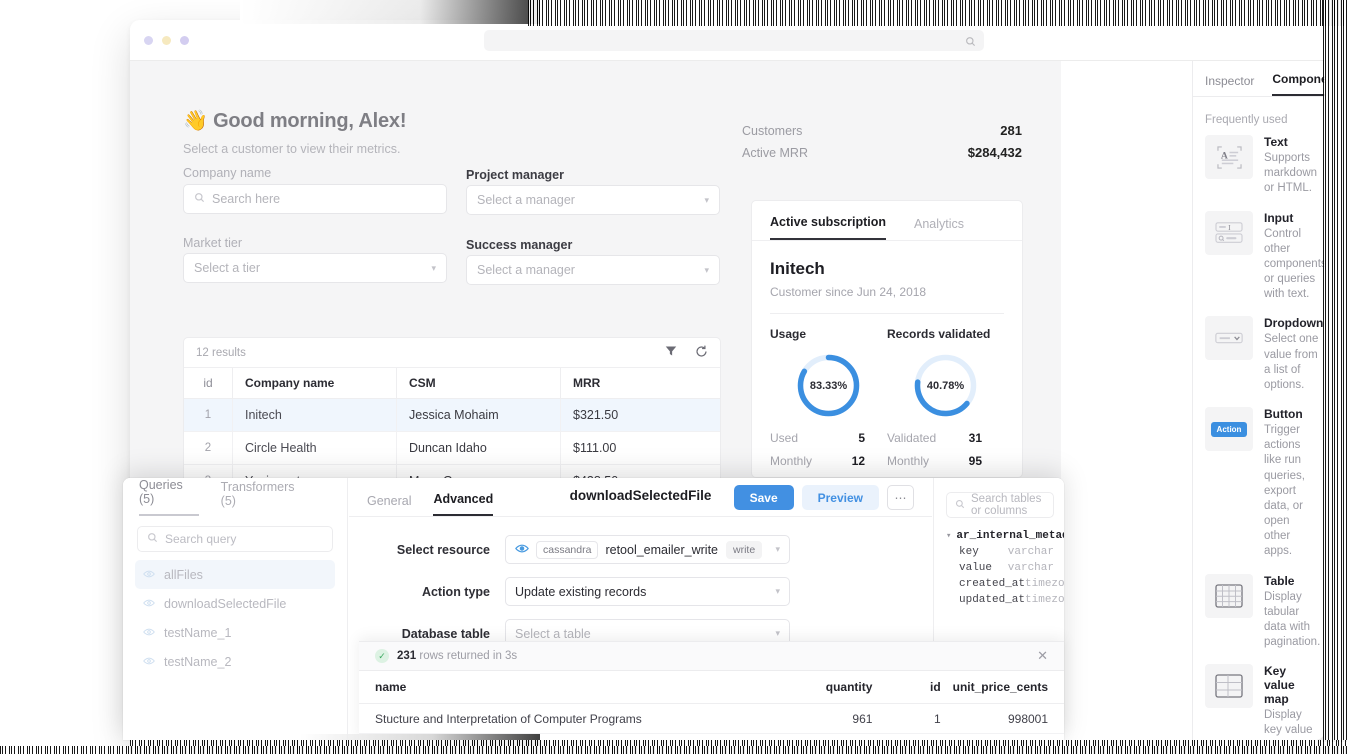 This screenshot has height=754, width=1347. I want to click on results-column-unit-price: unit_price_cents, so click(994, 687).